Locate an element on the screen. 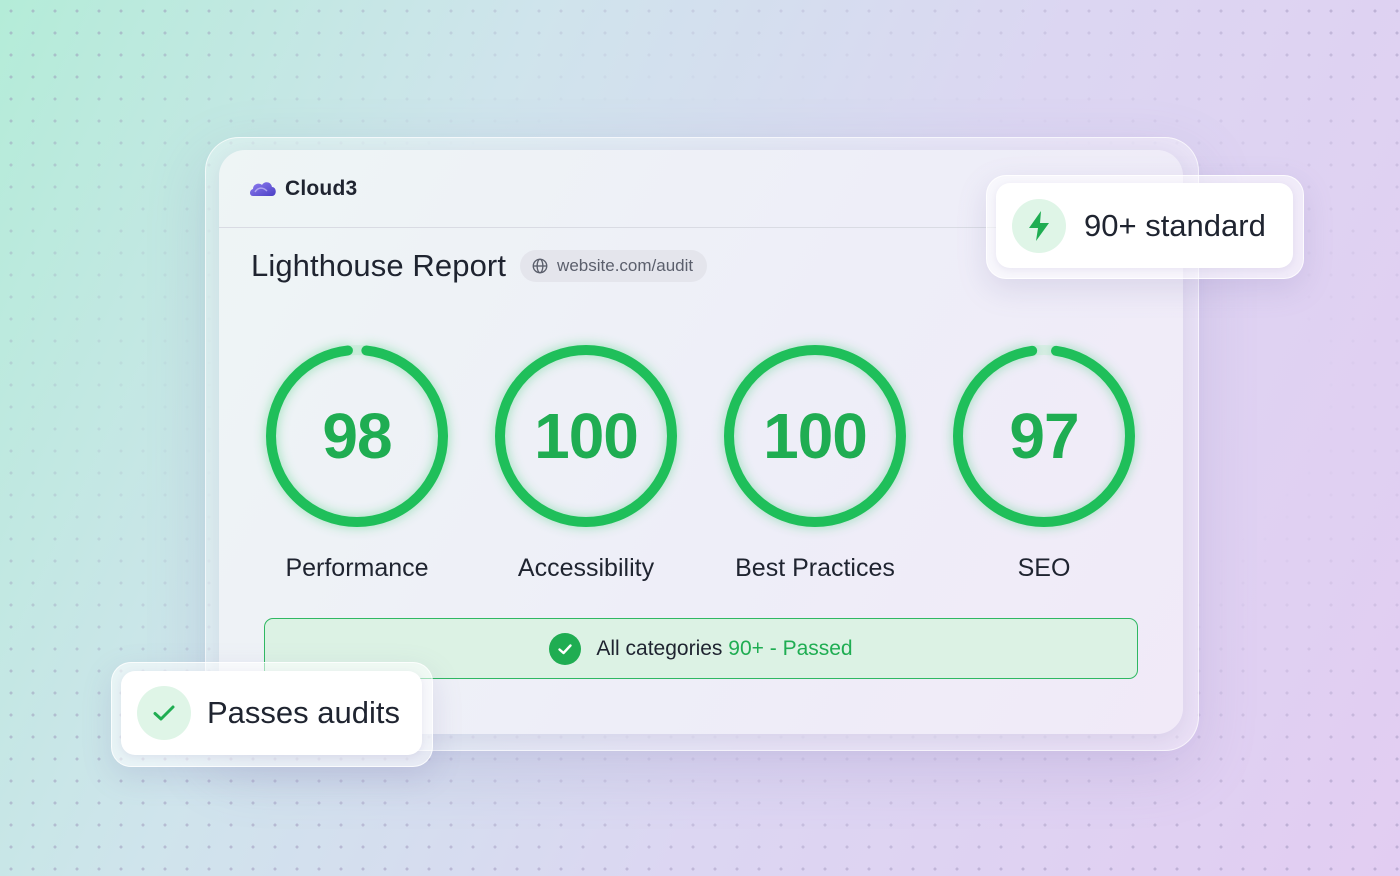 This screenshot has height=876, width=1400. status-prefix: All categories is located at coordinates (662, 648).